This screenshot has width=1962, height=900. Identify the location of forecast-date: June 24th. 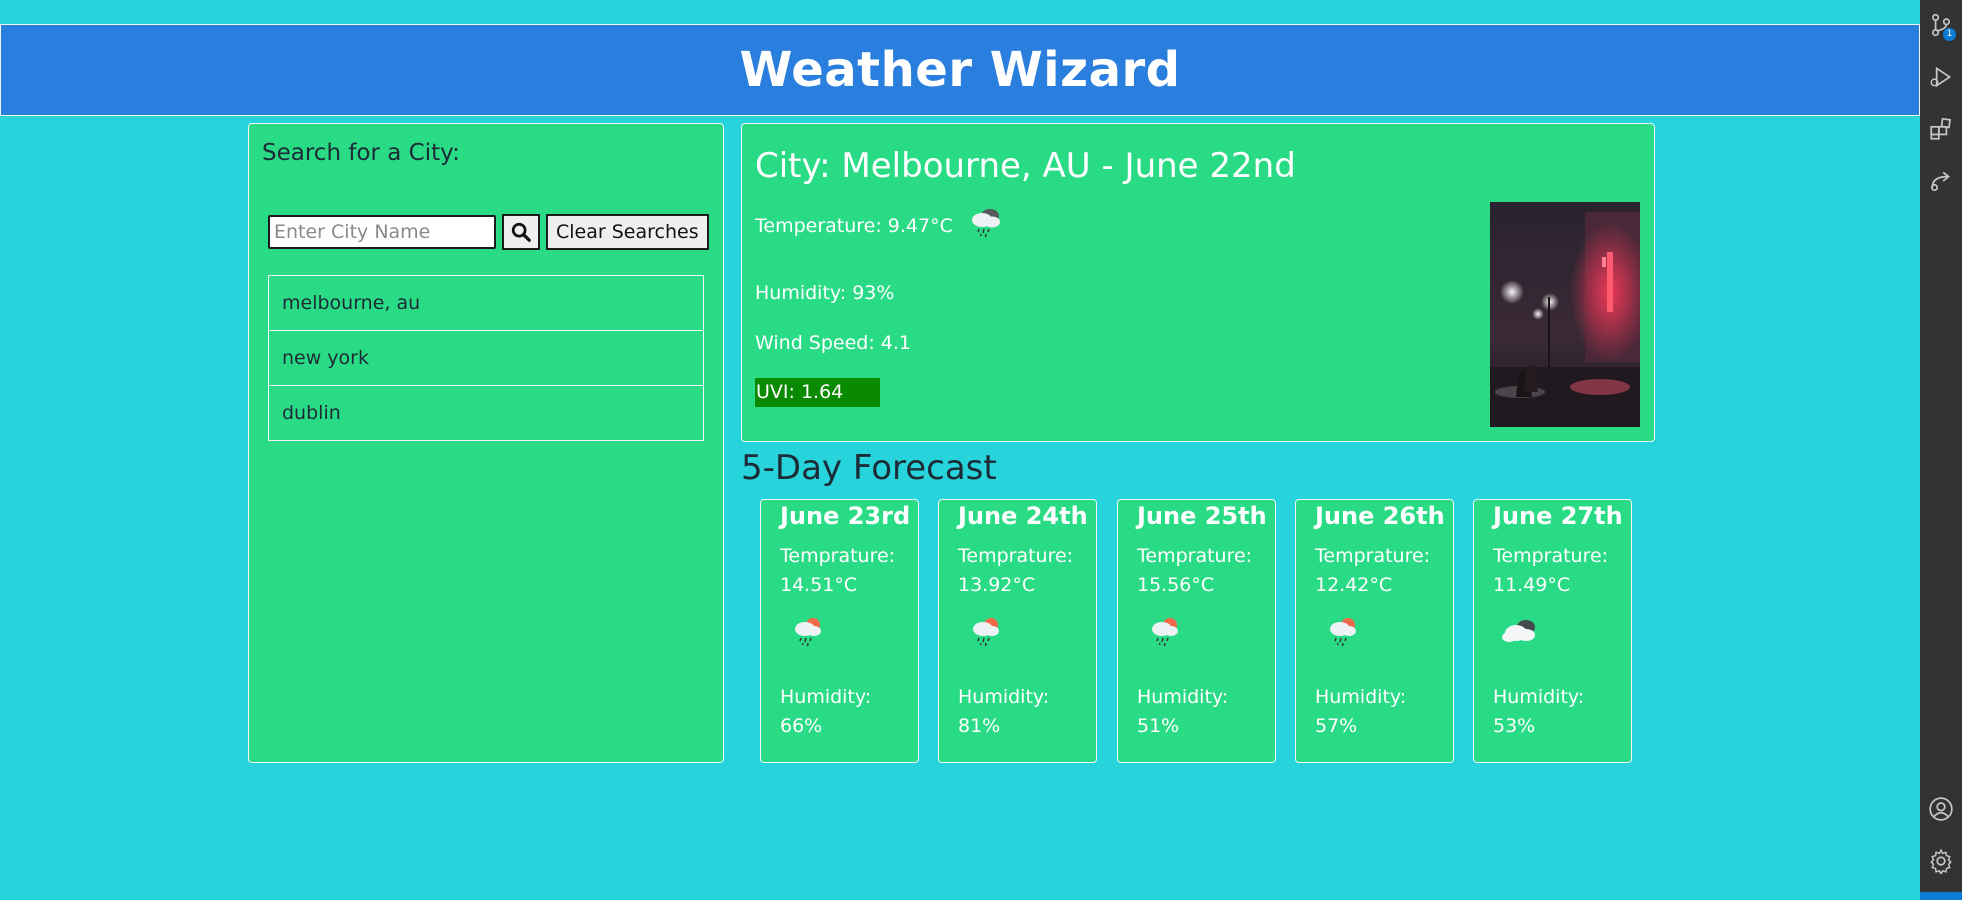
(1023, 516).